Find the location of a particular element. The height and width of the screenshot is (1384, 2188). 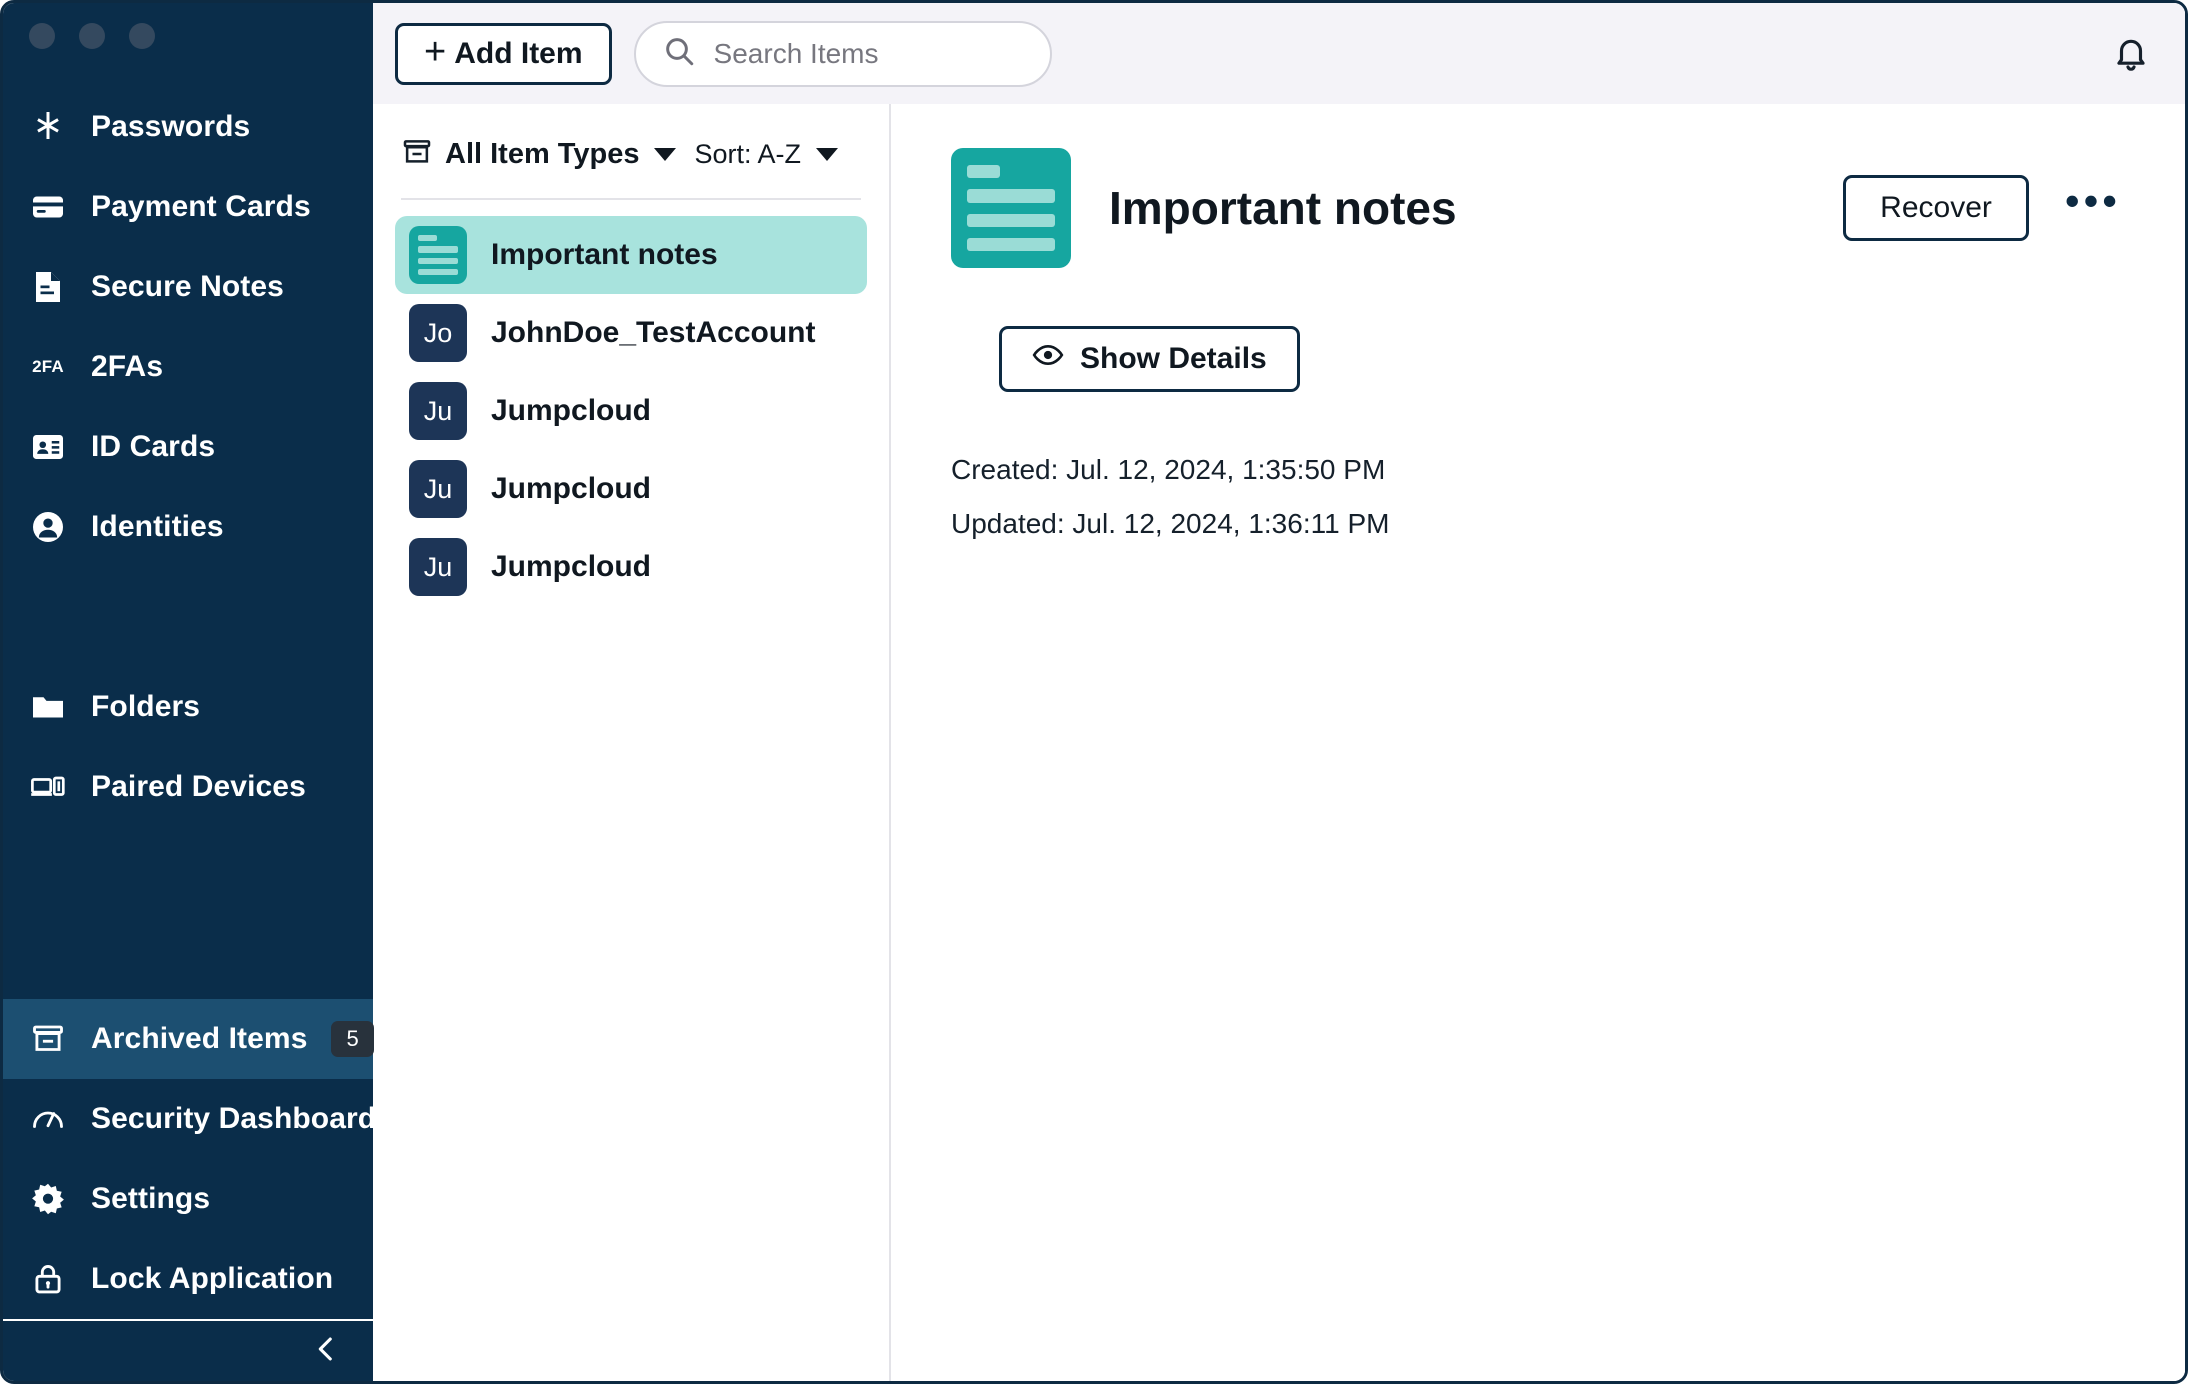

add-item-button: + Add Item is located at coordinates (503, 53).